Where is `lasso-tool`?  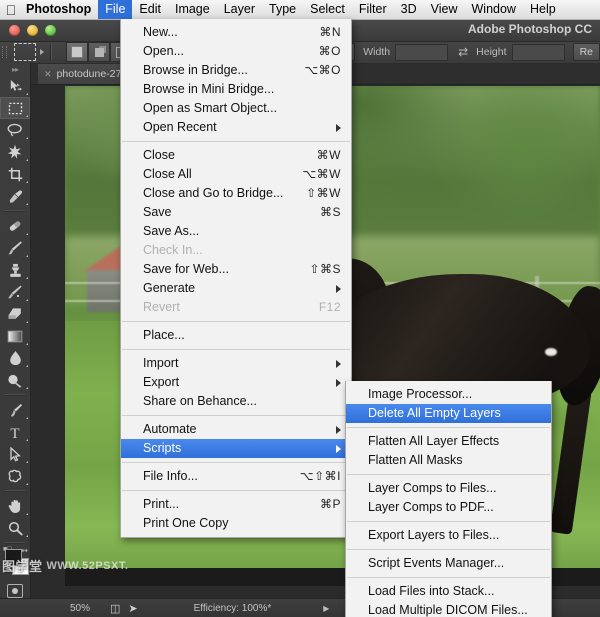
lasso-tool is located at coordinates (15, 130).